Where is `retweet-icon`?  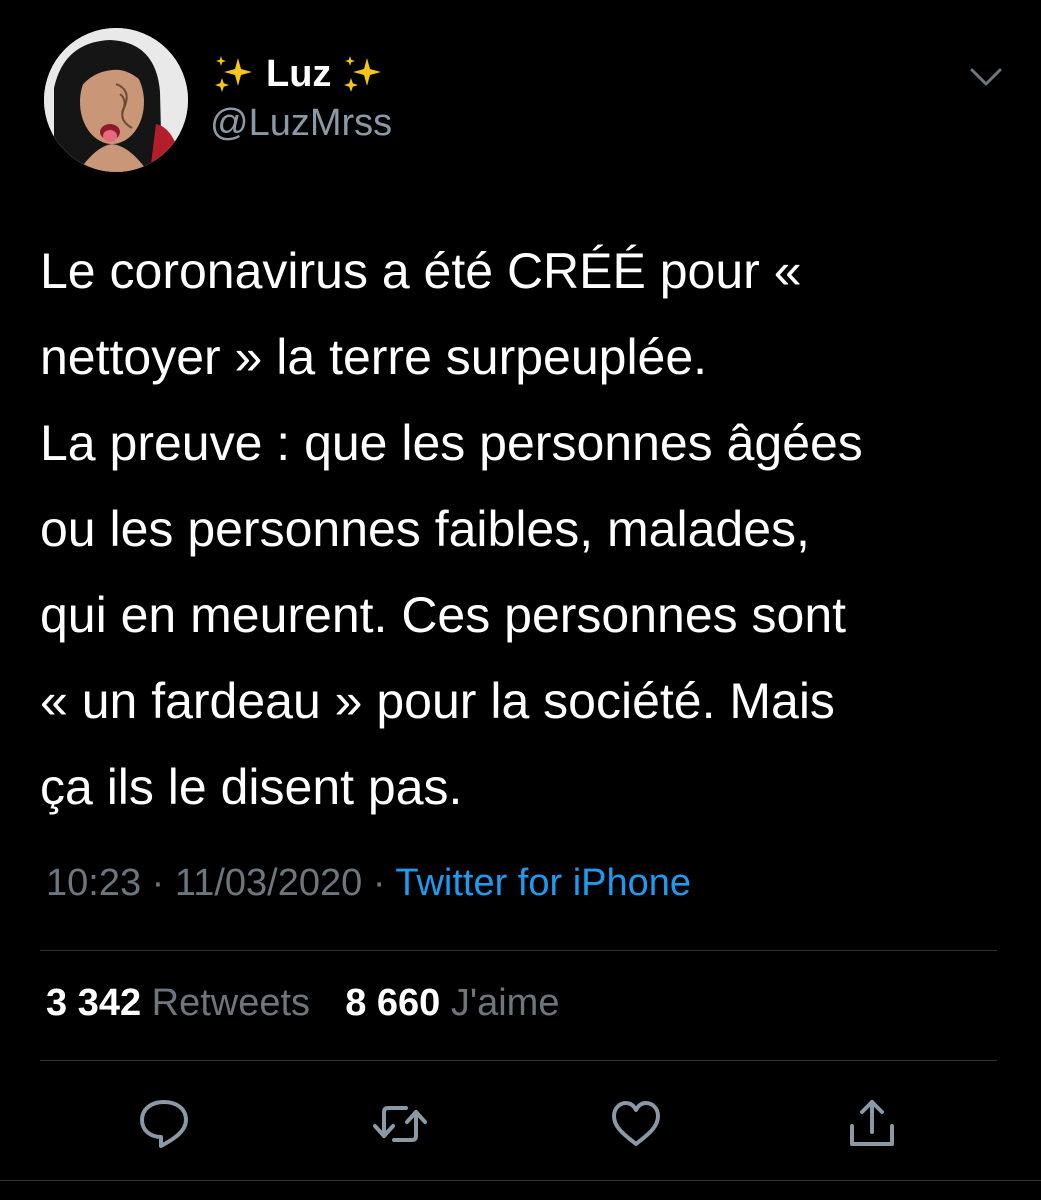 retweet-icon is located at coordinates (400, 1124).